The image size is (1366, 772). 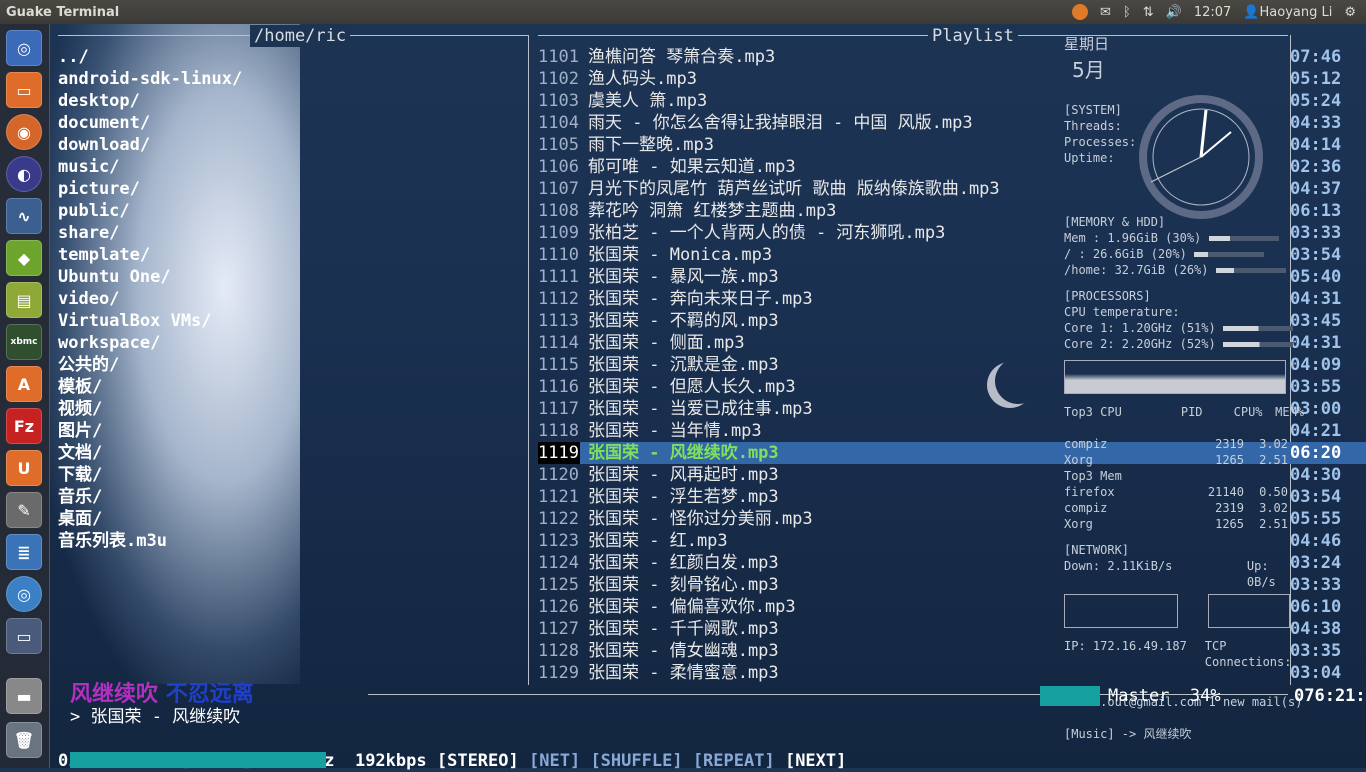 What do you see at coordinates (24, 342) in the screenshot?
I see `xbmc-icon: xbmc` at bounding box center [24, 342].